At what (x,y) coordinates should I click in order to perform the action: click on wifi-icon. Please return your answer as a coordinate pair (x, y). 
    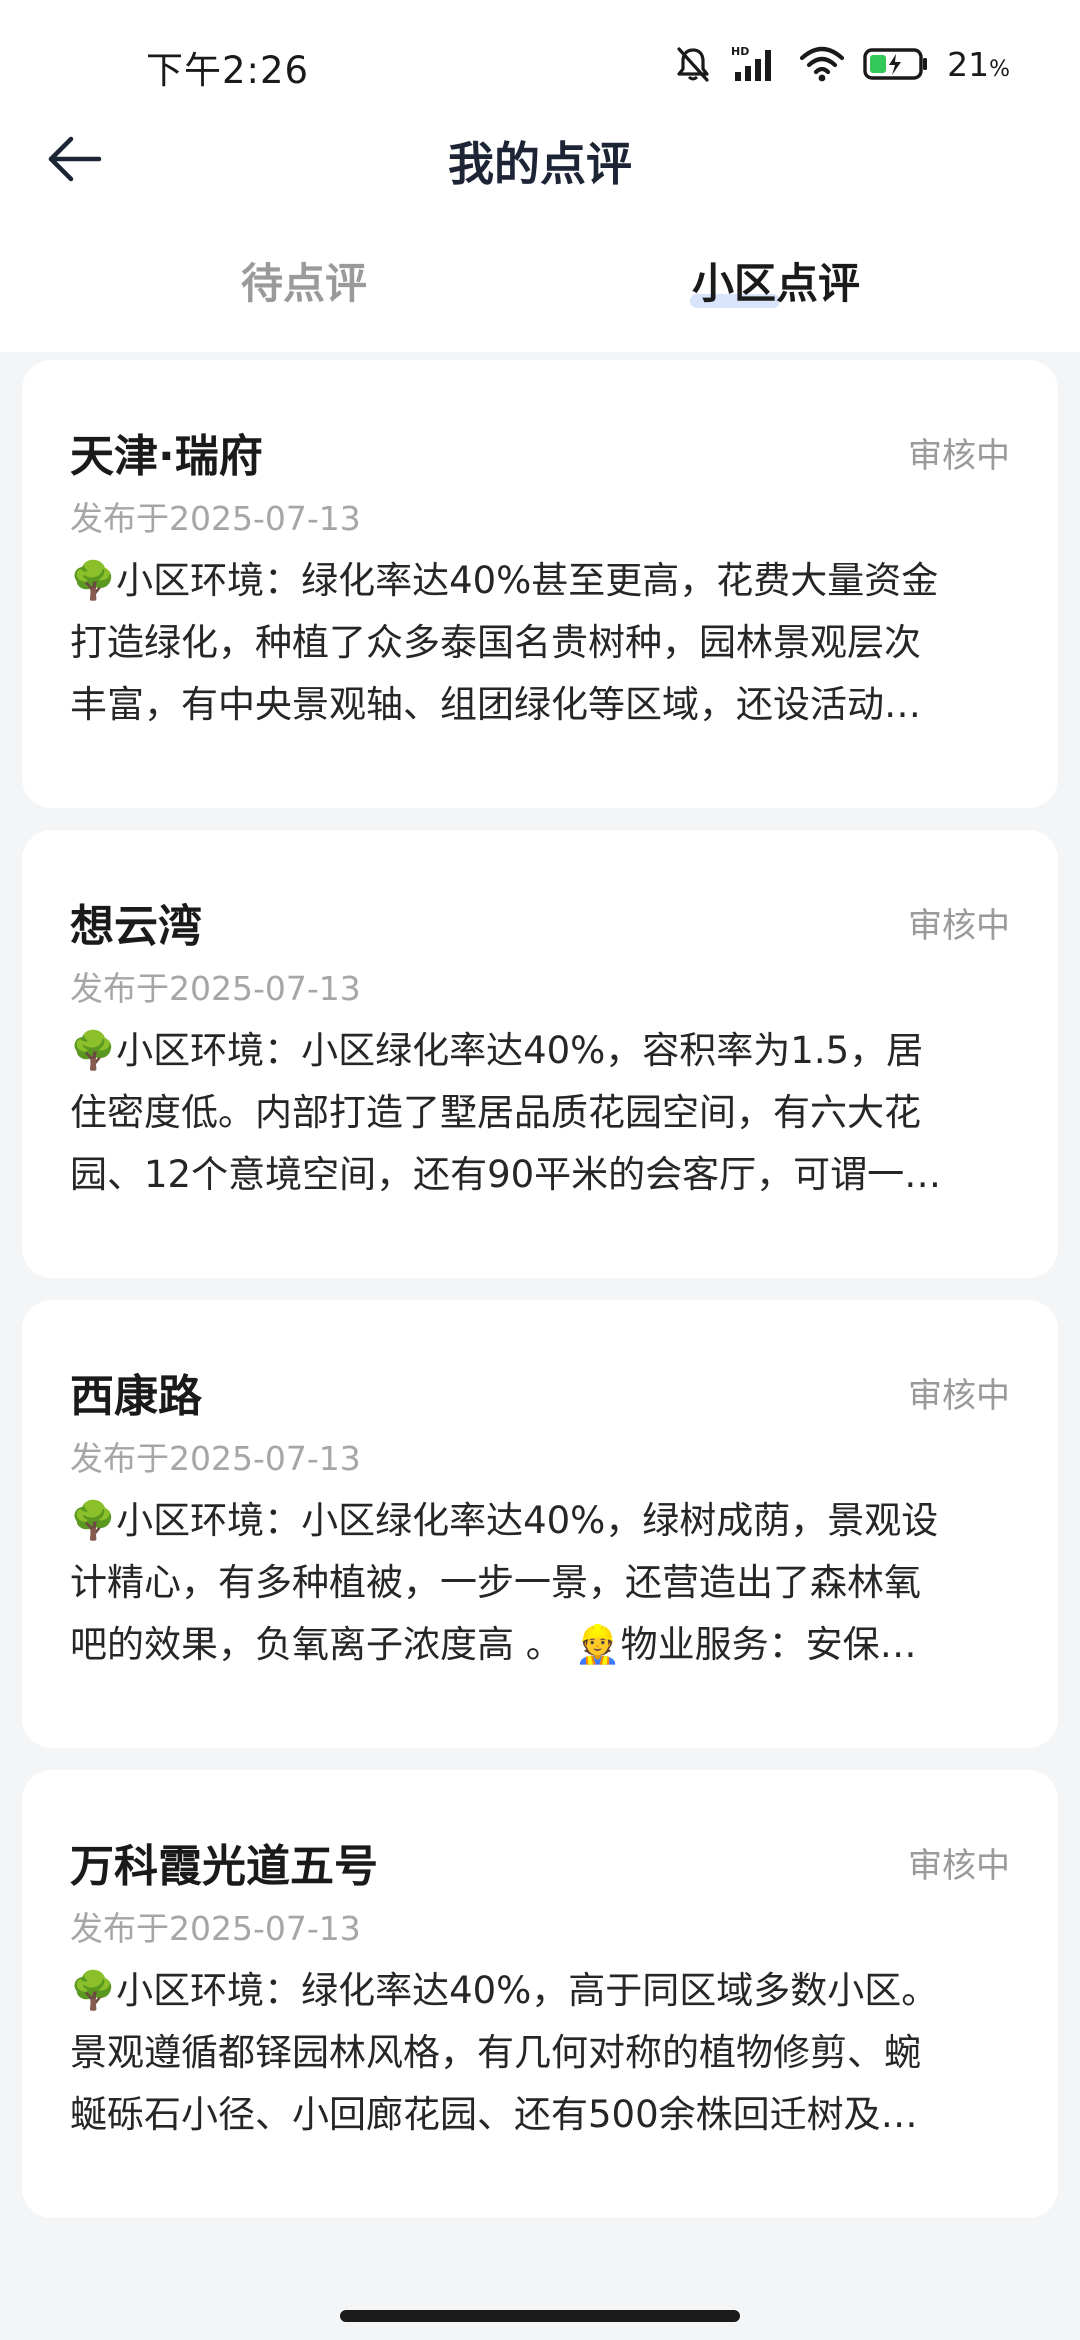
    Looking at the image, I should click on (822, 64).